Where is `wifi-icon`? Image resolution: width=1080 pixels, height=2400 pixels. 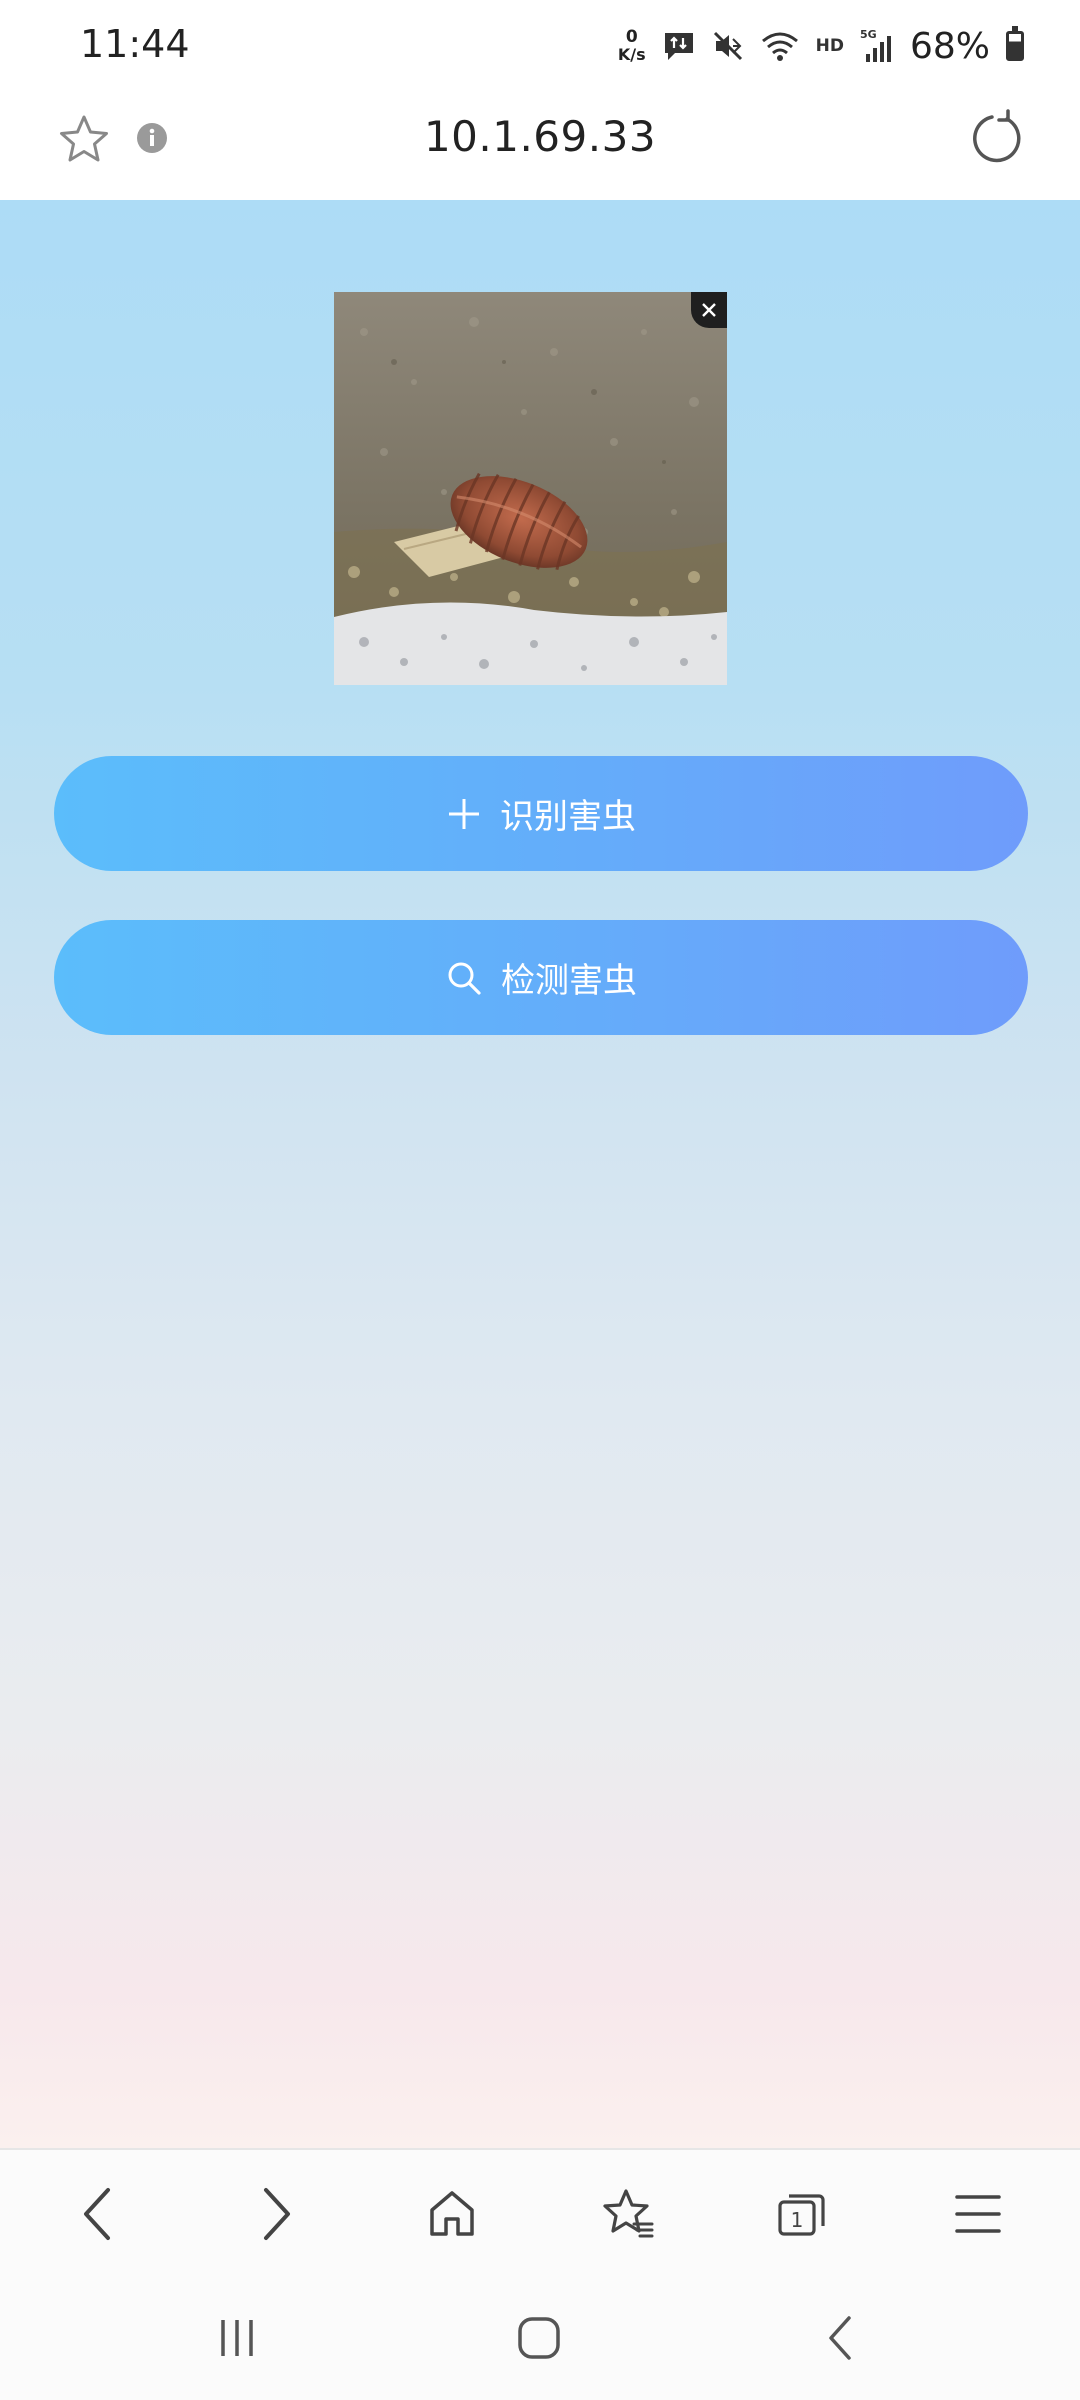
wifi-icon is located at coordinates (780, 46).